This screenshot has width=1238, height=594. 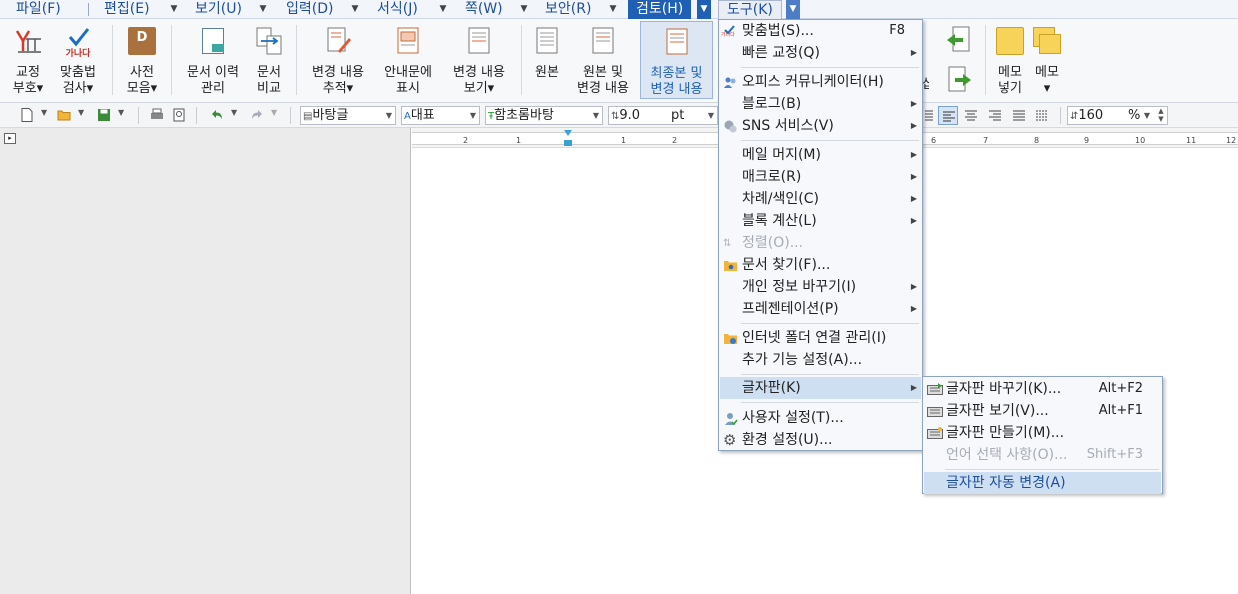 I want to click on submenu-item-auto-change: 글자판 자동 변경(A), so click(x=1042, y=483).